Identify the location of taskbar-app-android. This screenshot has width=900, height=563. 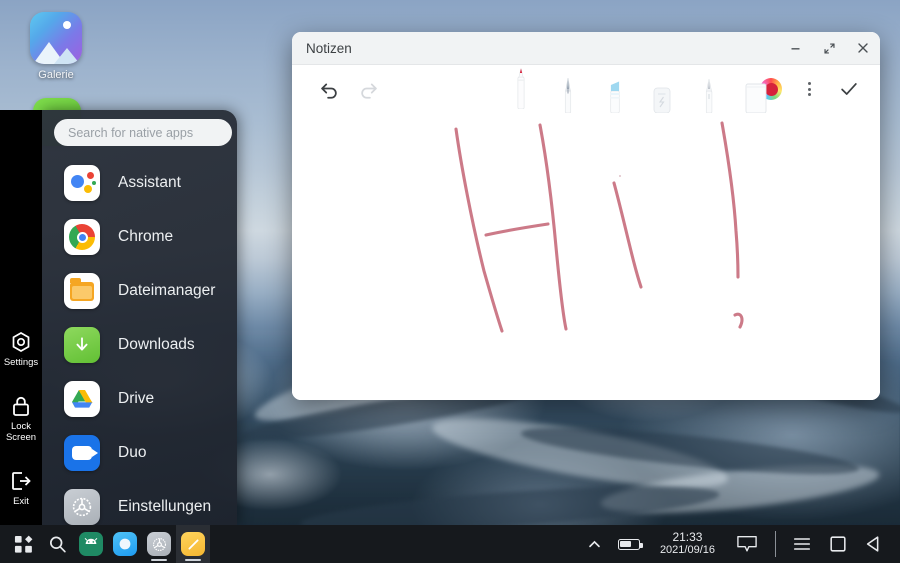
(91, 544).